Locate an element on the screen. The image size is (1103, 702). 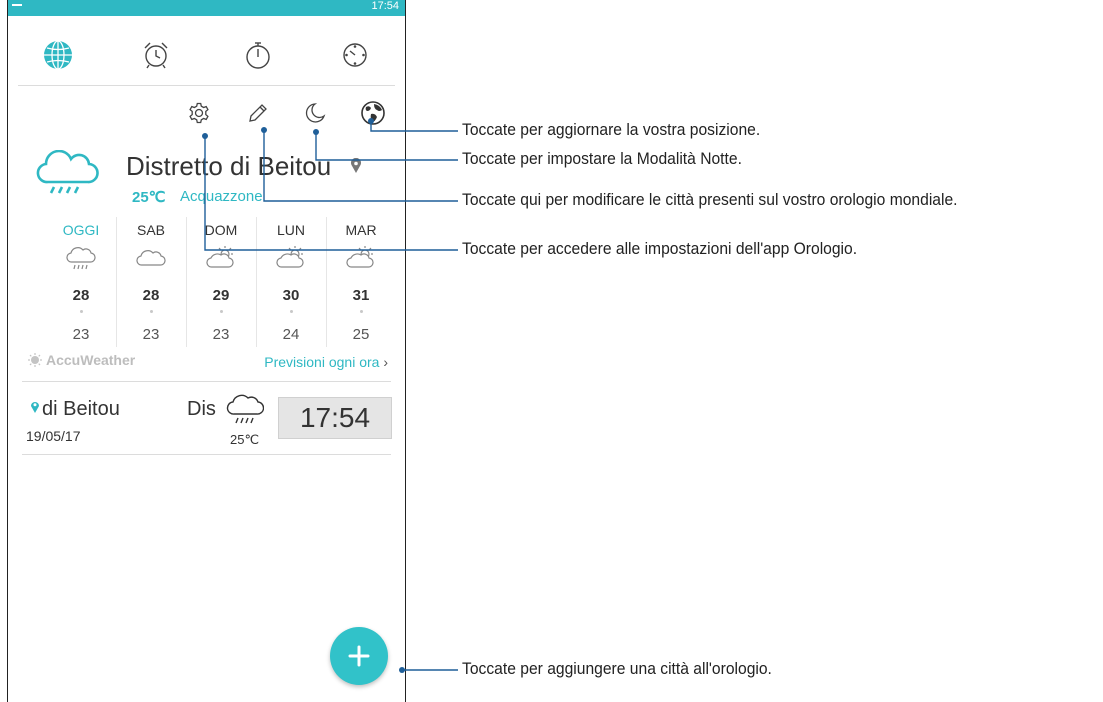
day-name: LUN is located at coordinates (290, 230).